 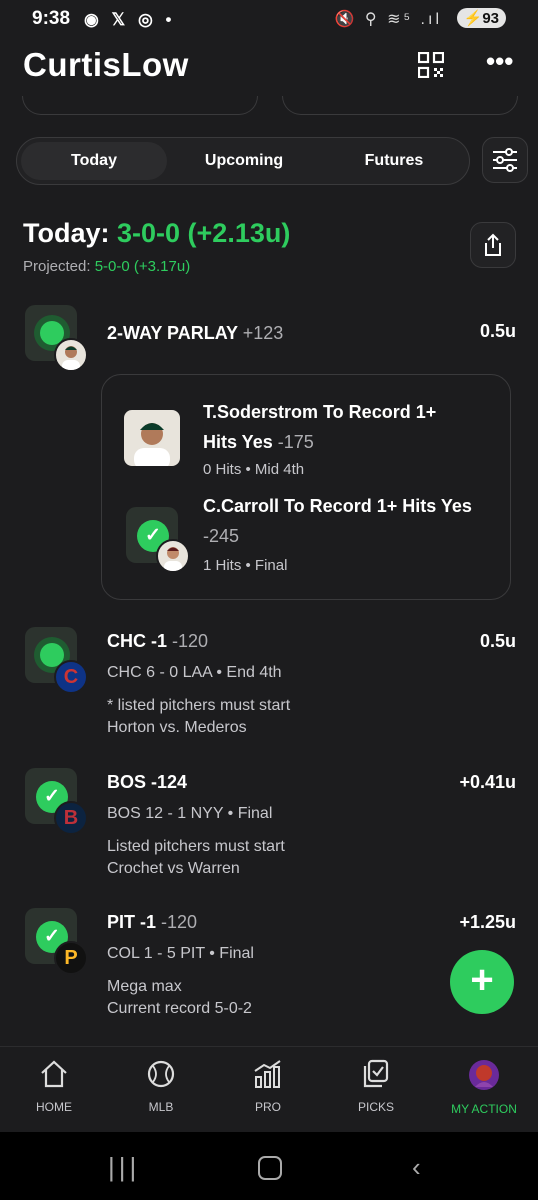 I want to click on share-button, so click(x=493, y=245).